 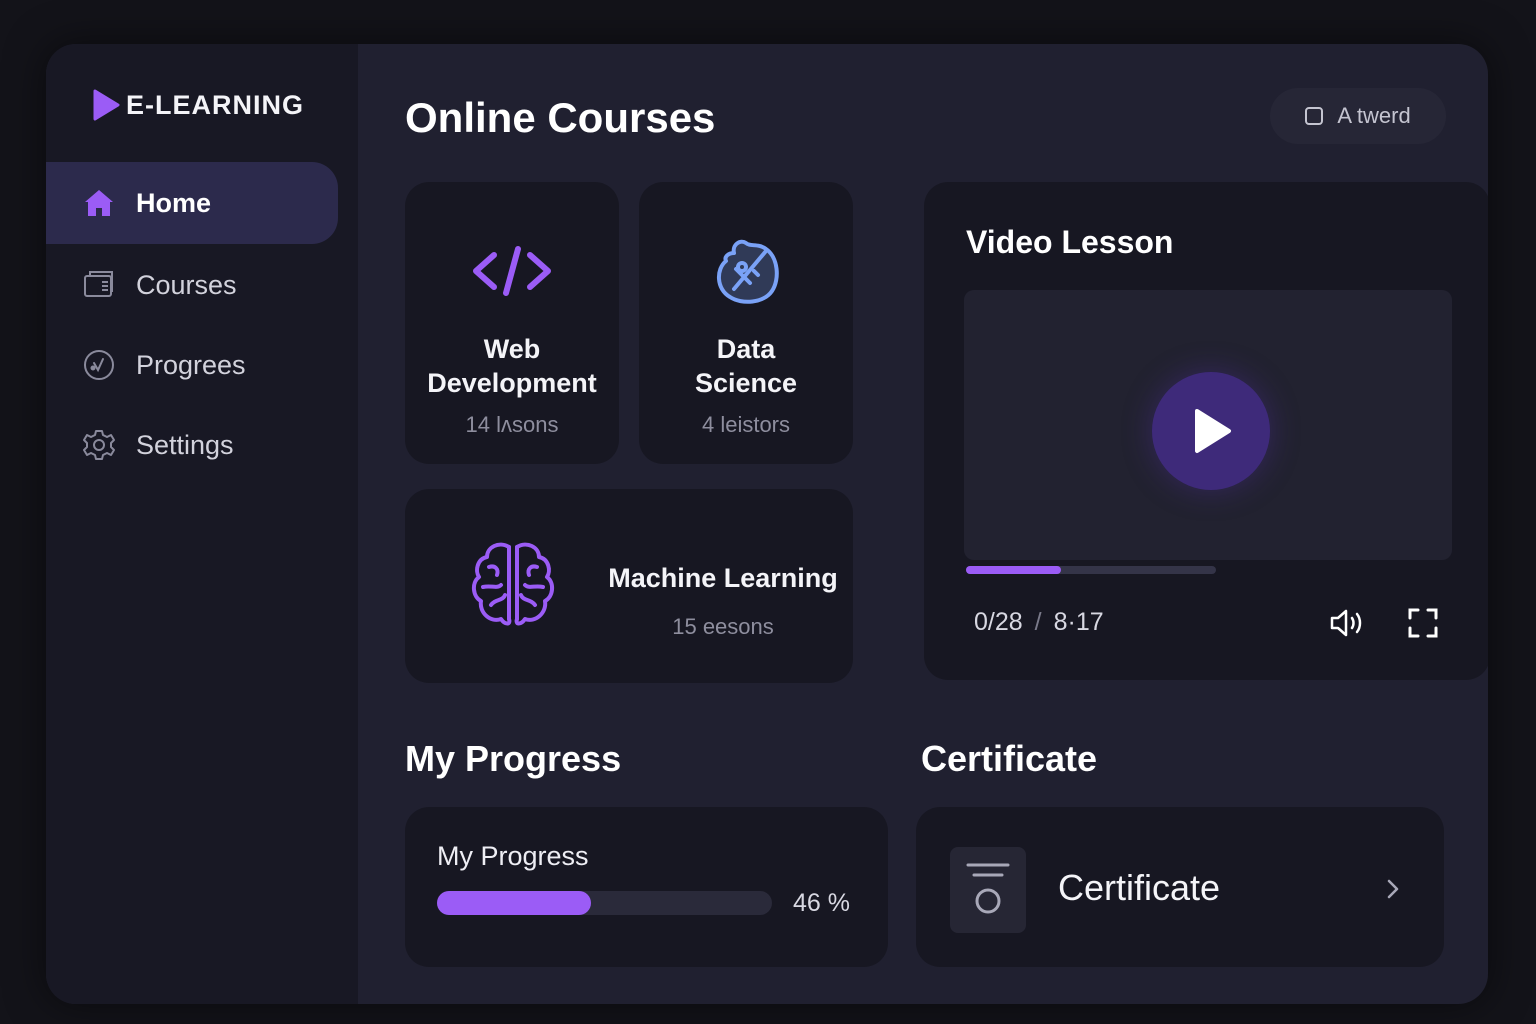 I want to click on video-seek-fill, so click(x=1013, y=570).